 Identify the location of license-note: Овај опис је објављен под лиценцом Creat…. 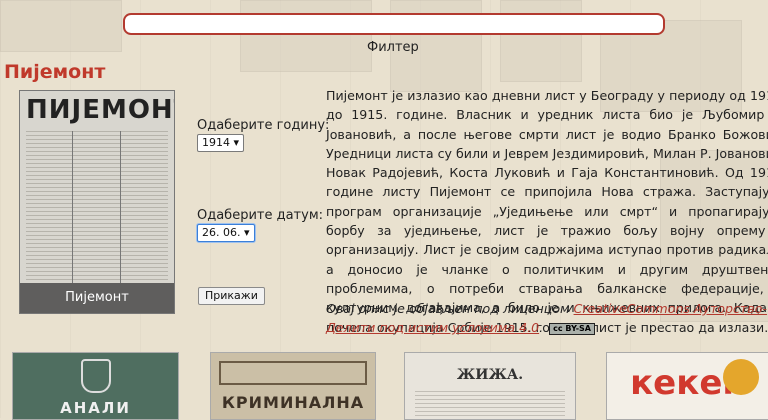
(547, 318).